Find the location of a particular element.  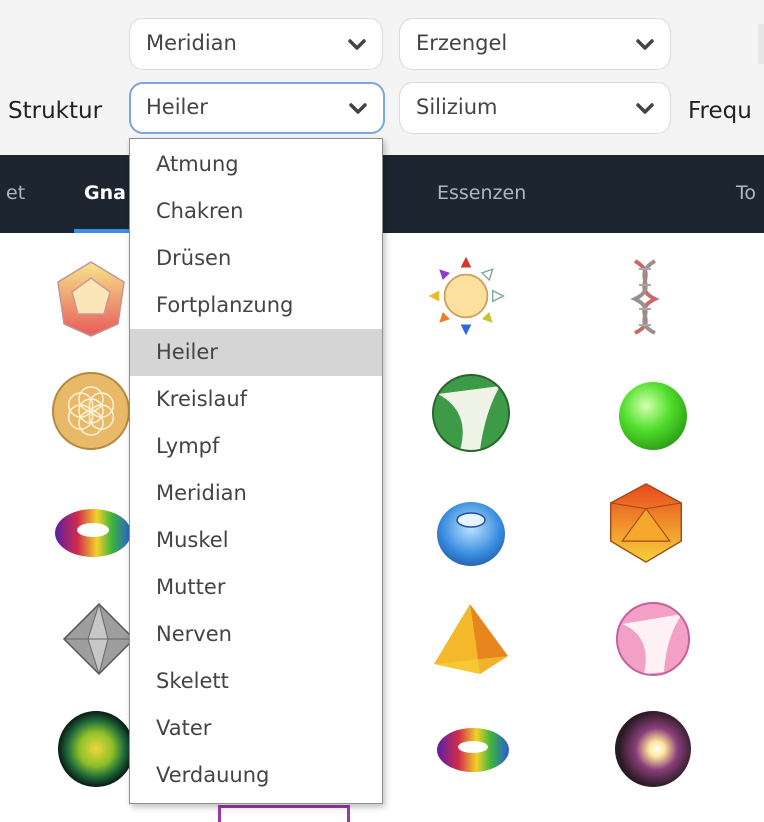

striped-sphere-green-icon is located at coordinates (471, 413).